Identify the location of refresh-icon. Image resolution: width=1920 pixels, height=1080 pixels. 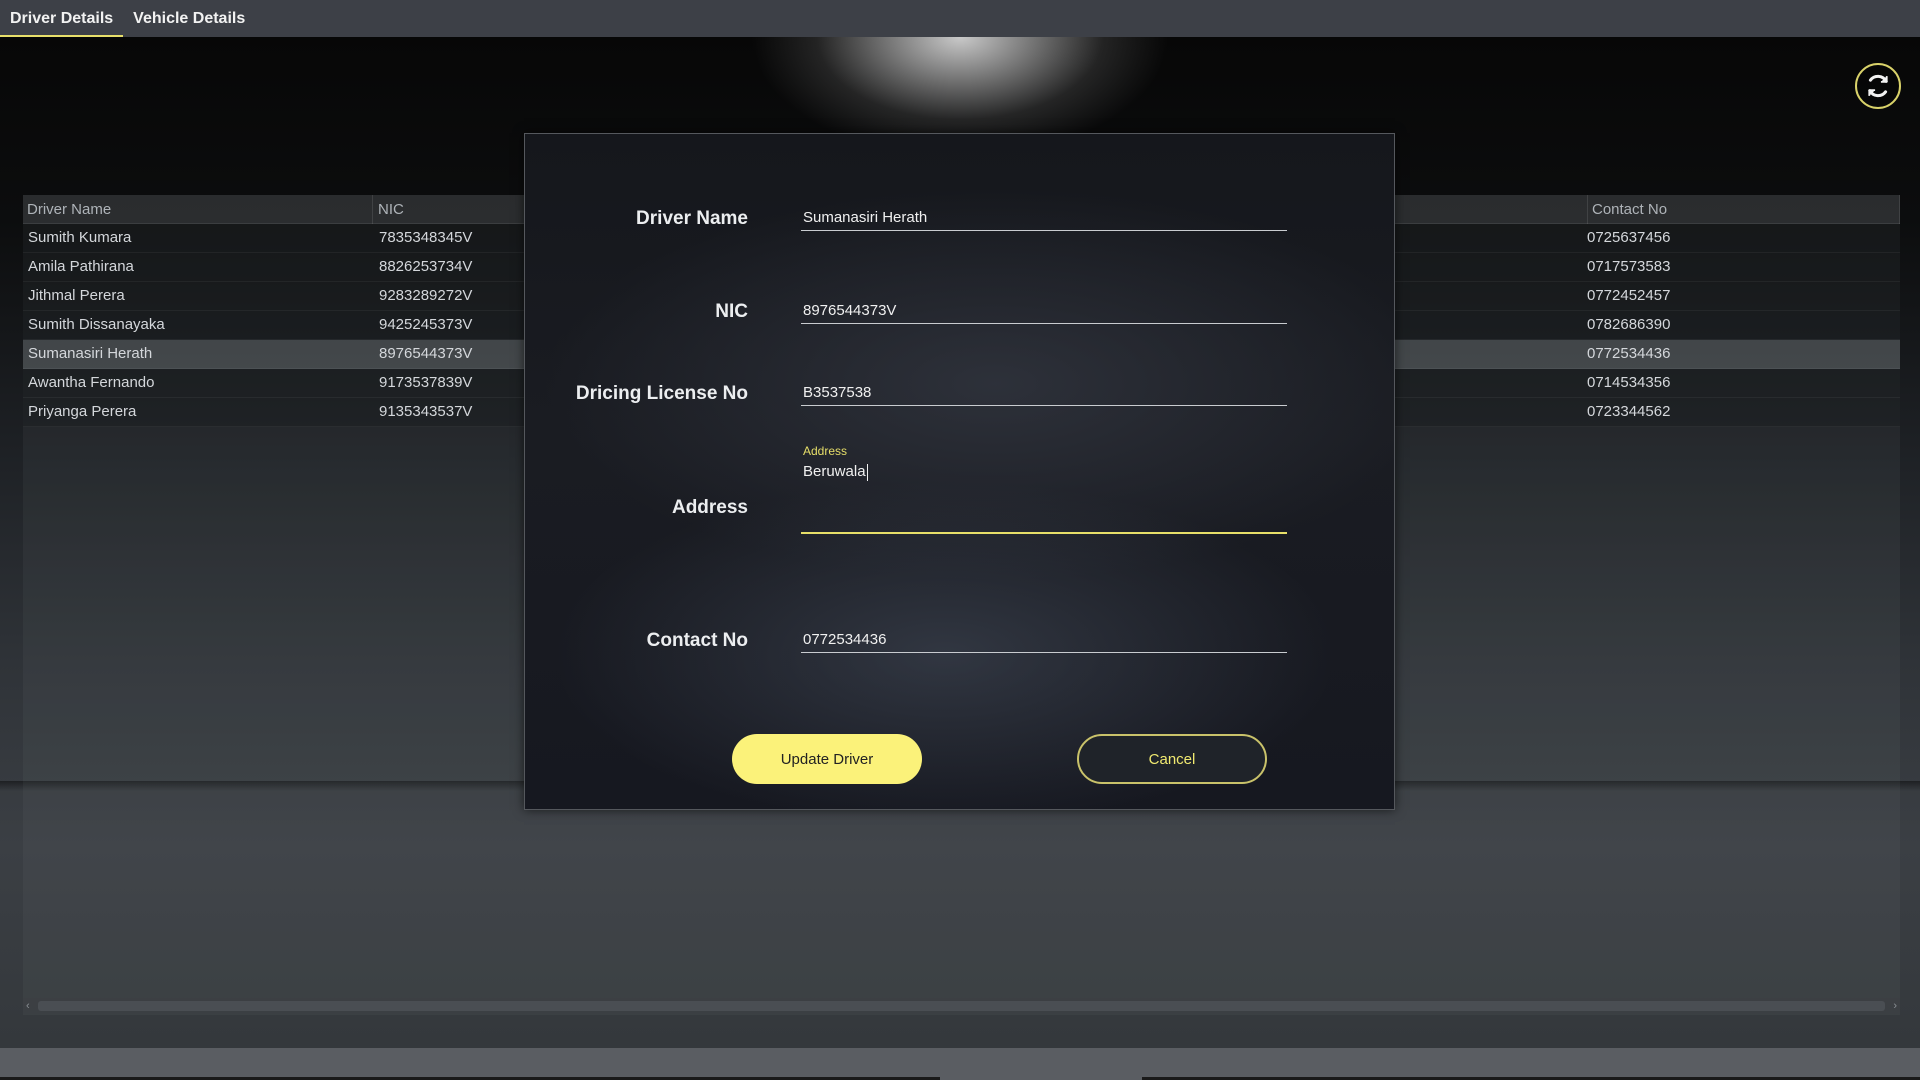
(1878, 86).